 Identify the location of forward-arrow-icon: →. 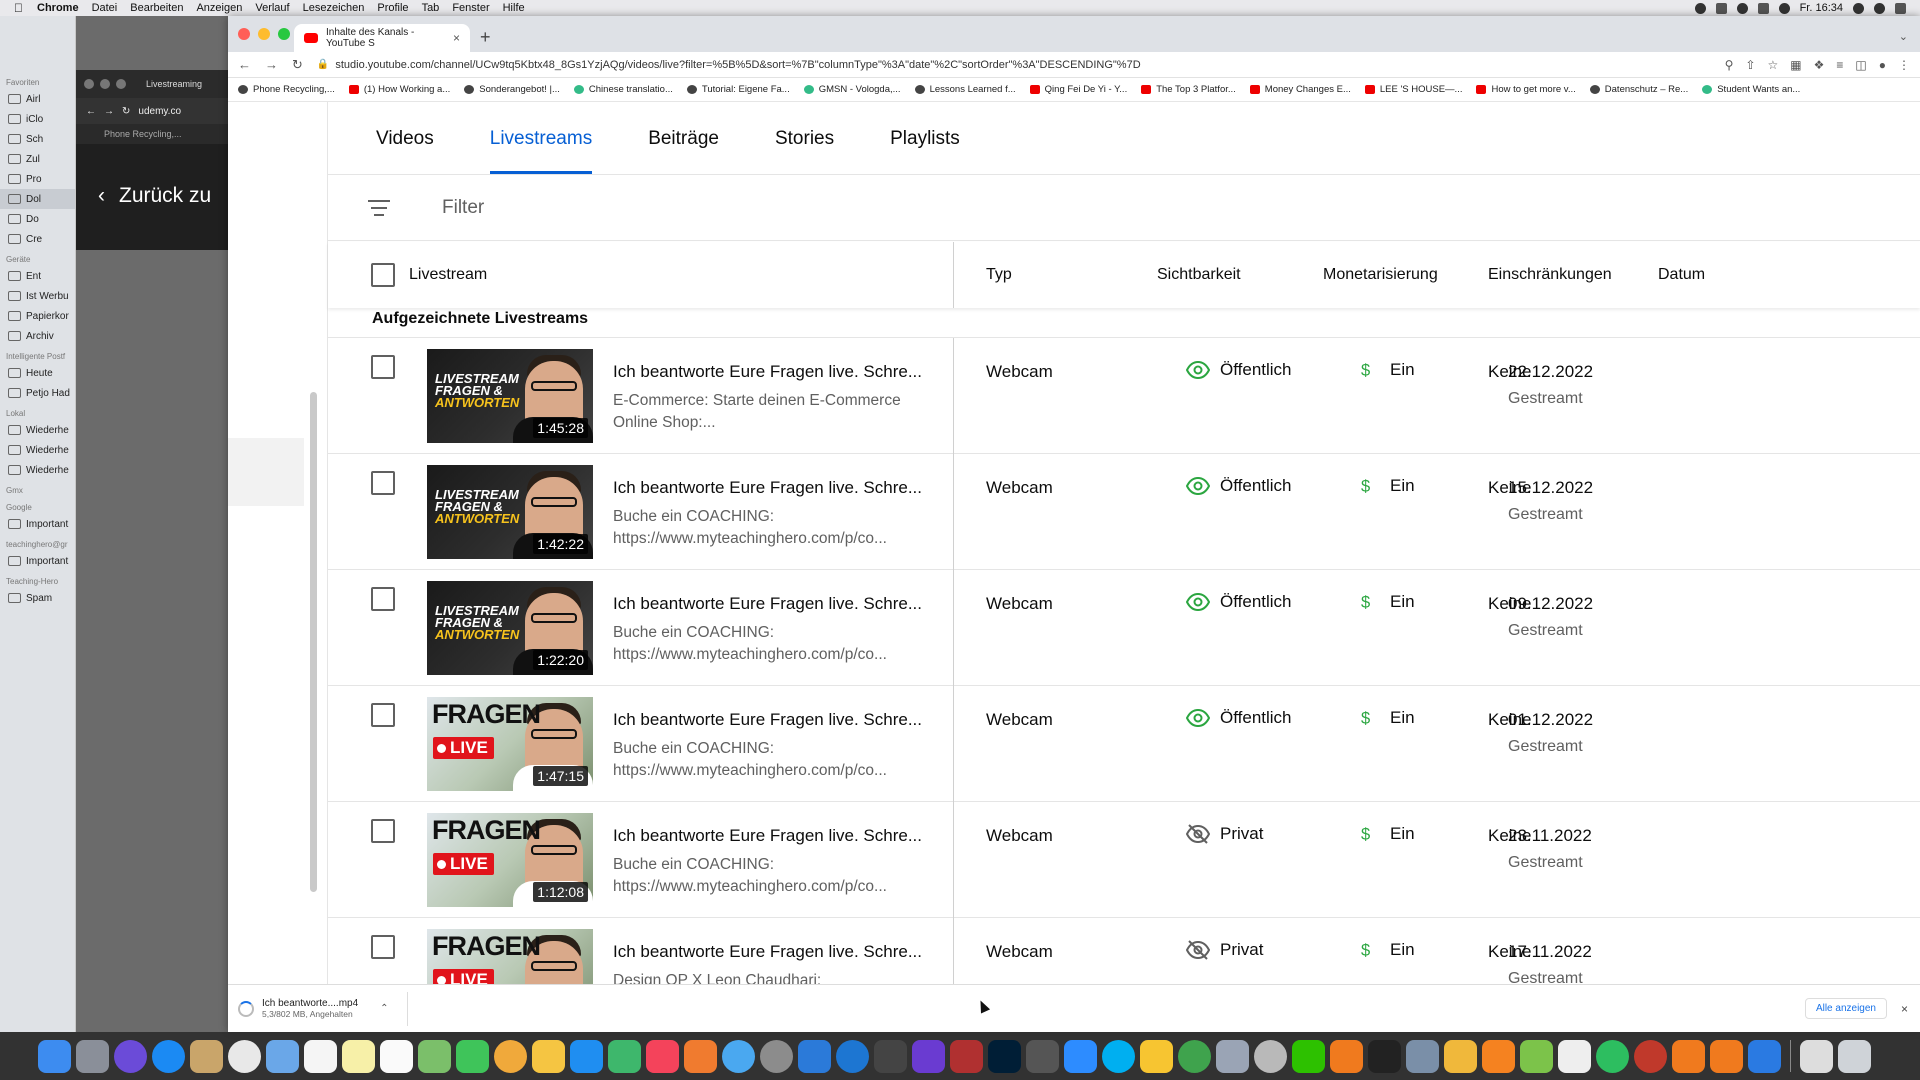
(109, 111).